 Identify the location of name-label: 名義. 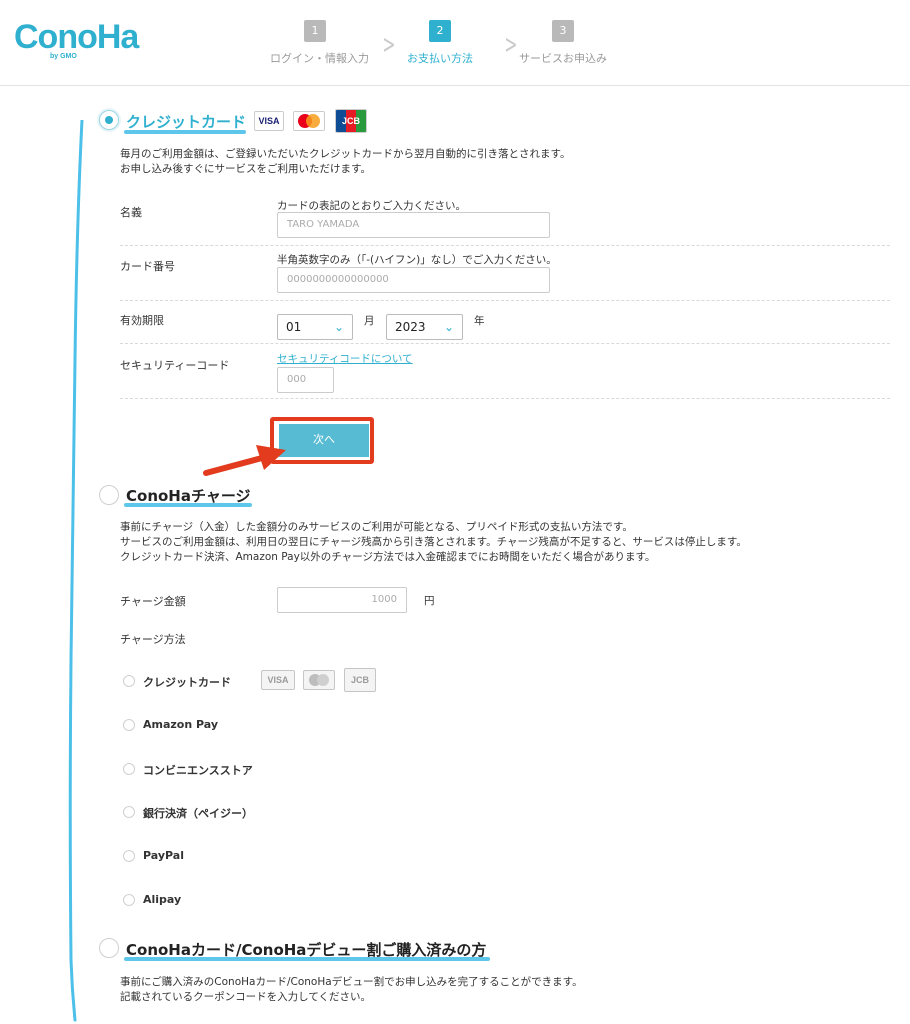
(131, 212).